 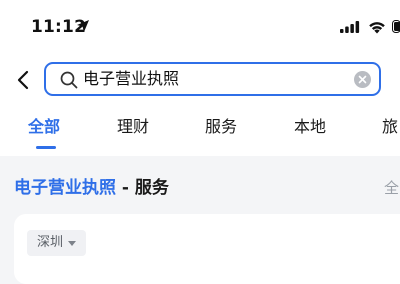 I want to click on category-tabs: 全部 理财 服务 本地 旅, so click(x=200, y=132).